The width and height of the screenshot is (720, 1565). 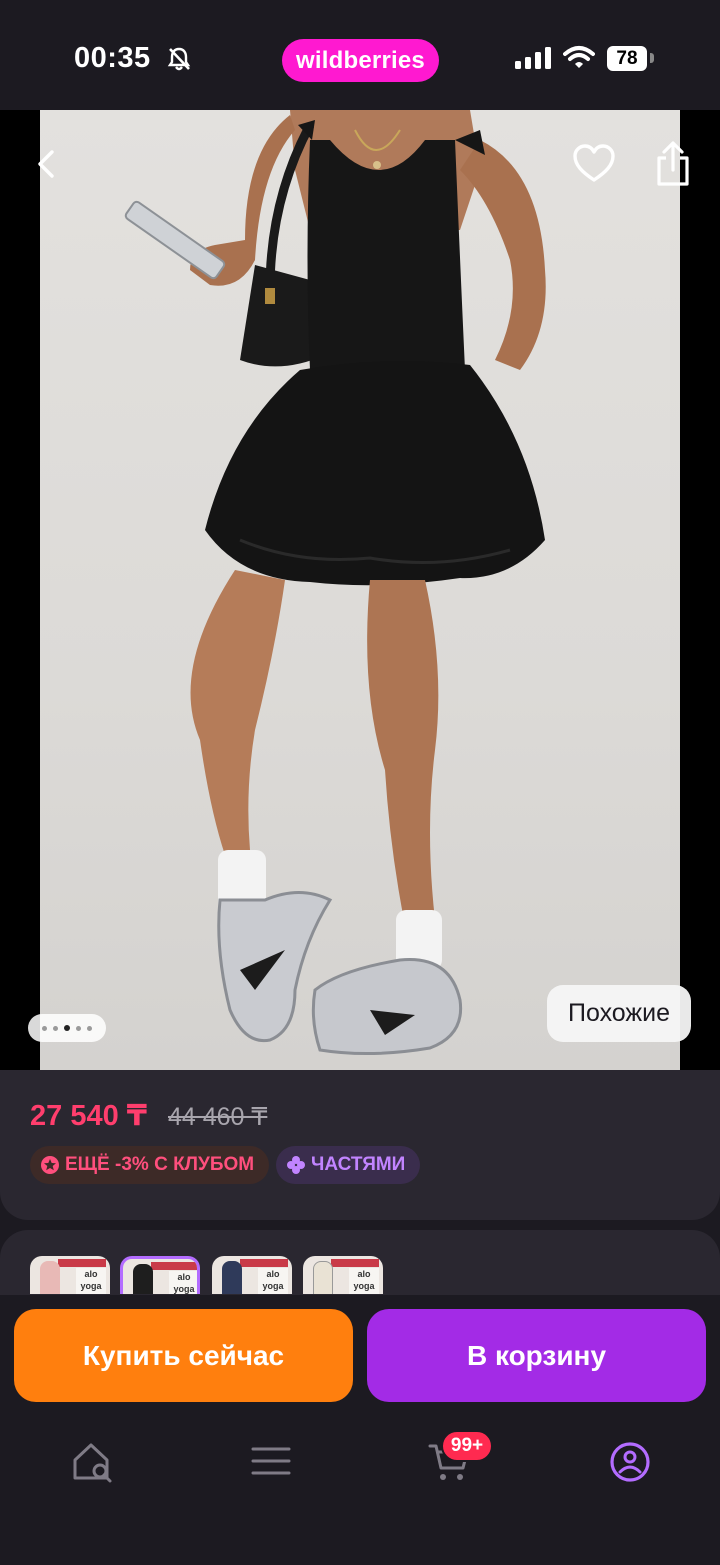 I want to click on pagination-dot-active, so click(x=67, y=1028).